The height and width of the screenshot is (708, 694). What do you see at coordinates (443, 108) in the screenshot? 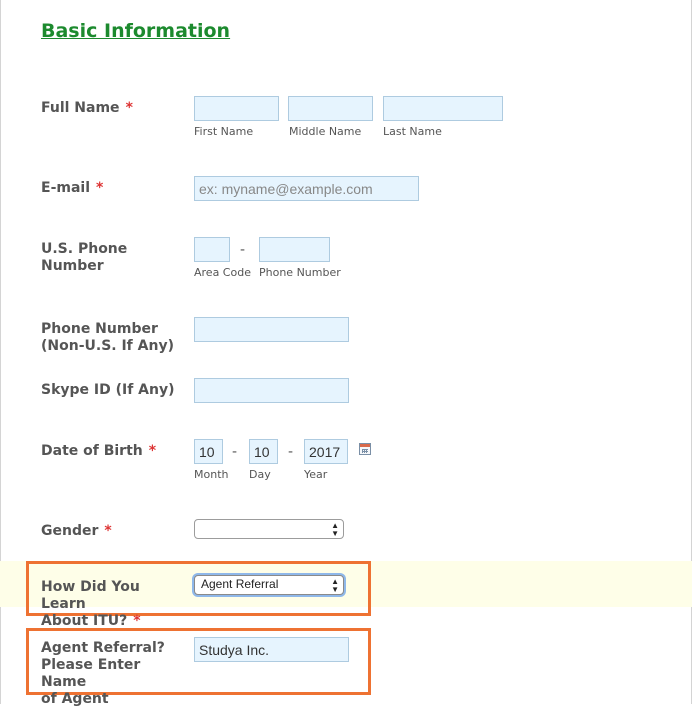
I see `last-name-input` at bounding box center [443, 108].